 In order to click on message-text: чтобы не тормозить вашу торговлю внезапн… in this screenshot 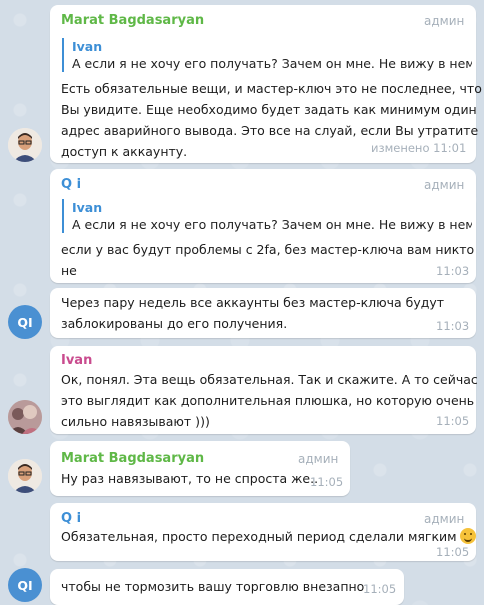, I will do `click(213, 586)`.